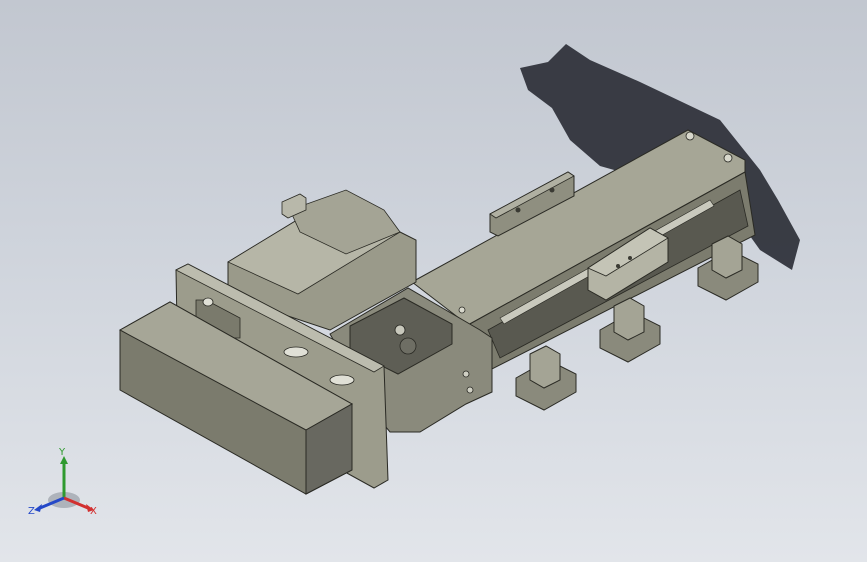  What do you see at coordinates (208, 302) in the screenshot?
I see `plate-hole` at bounding box center [208, 302].